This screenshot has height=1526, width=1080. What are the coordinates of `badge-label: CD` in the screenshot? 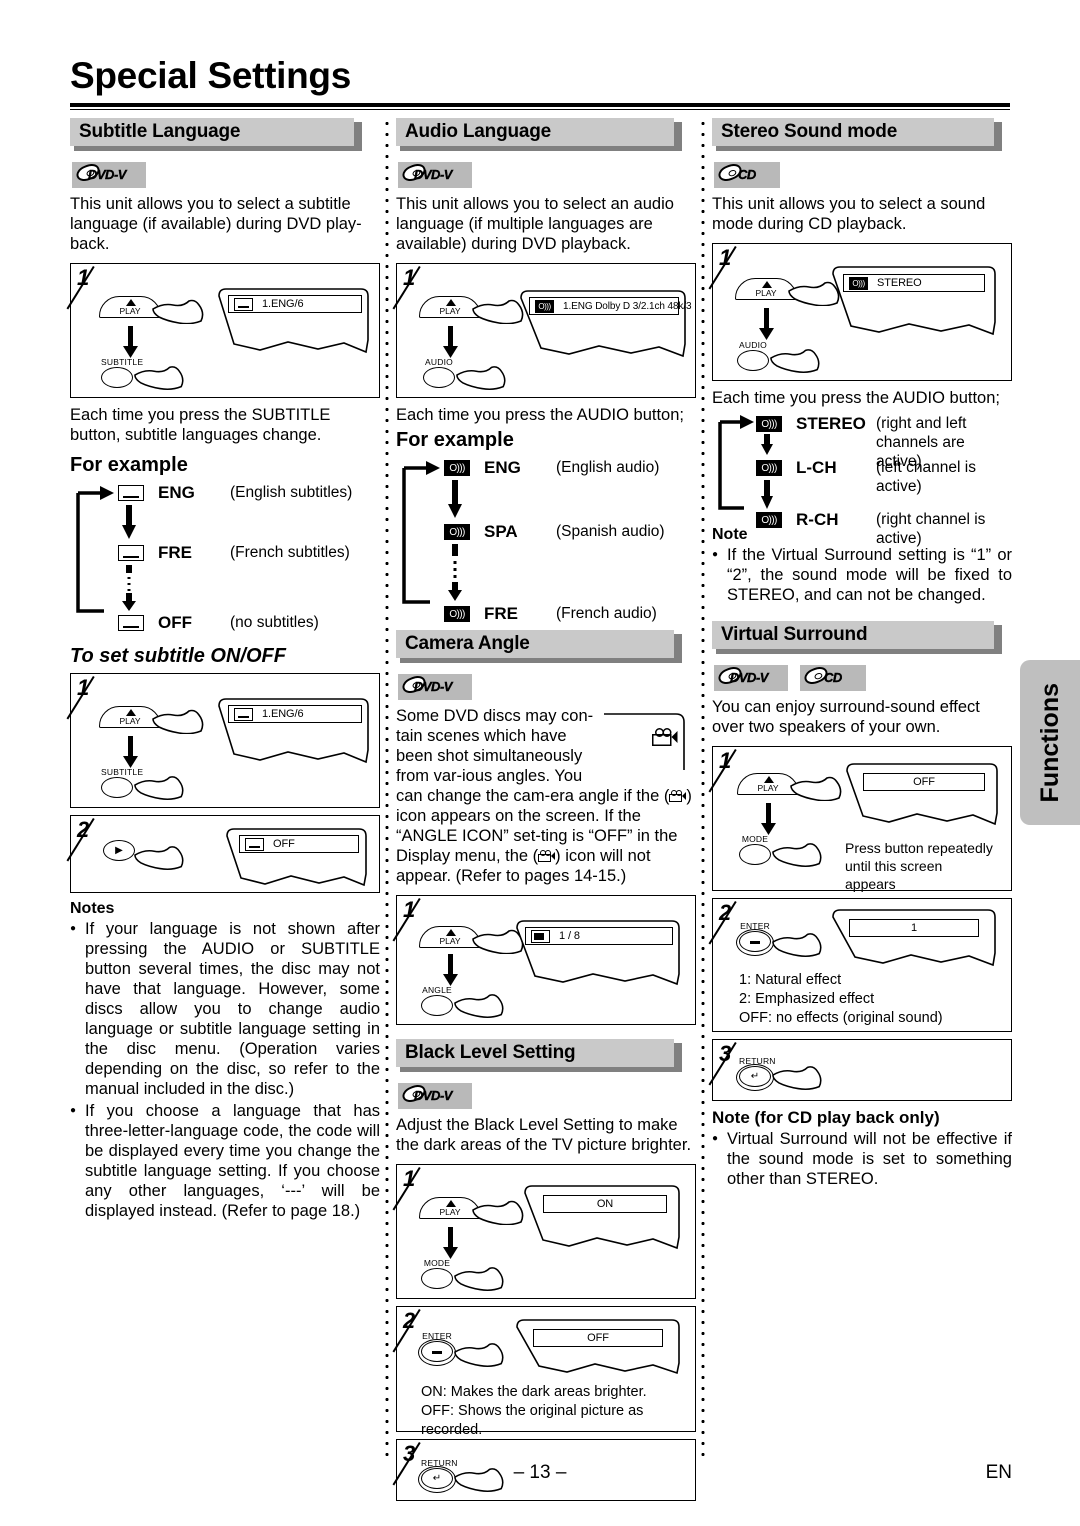 It's located at (747, 174).